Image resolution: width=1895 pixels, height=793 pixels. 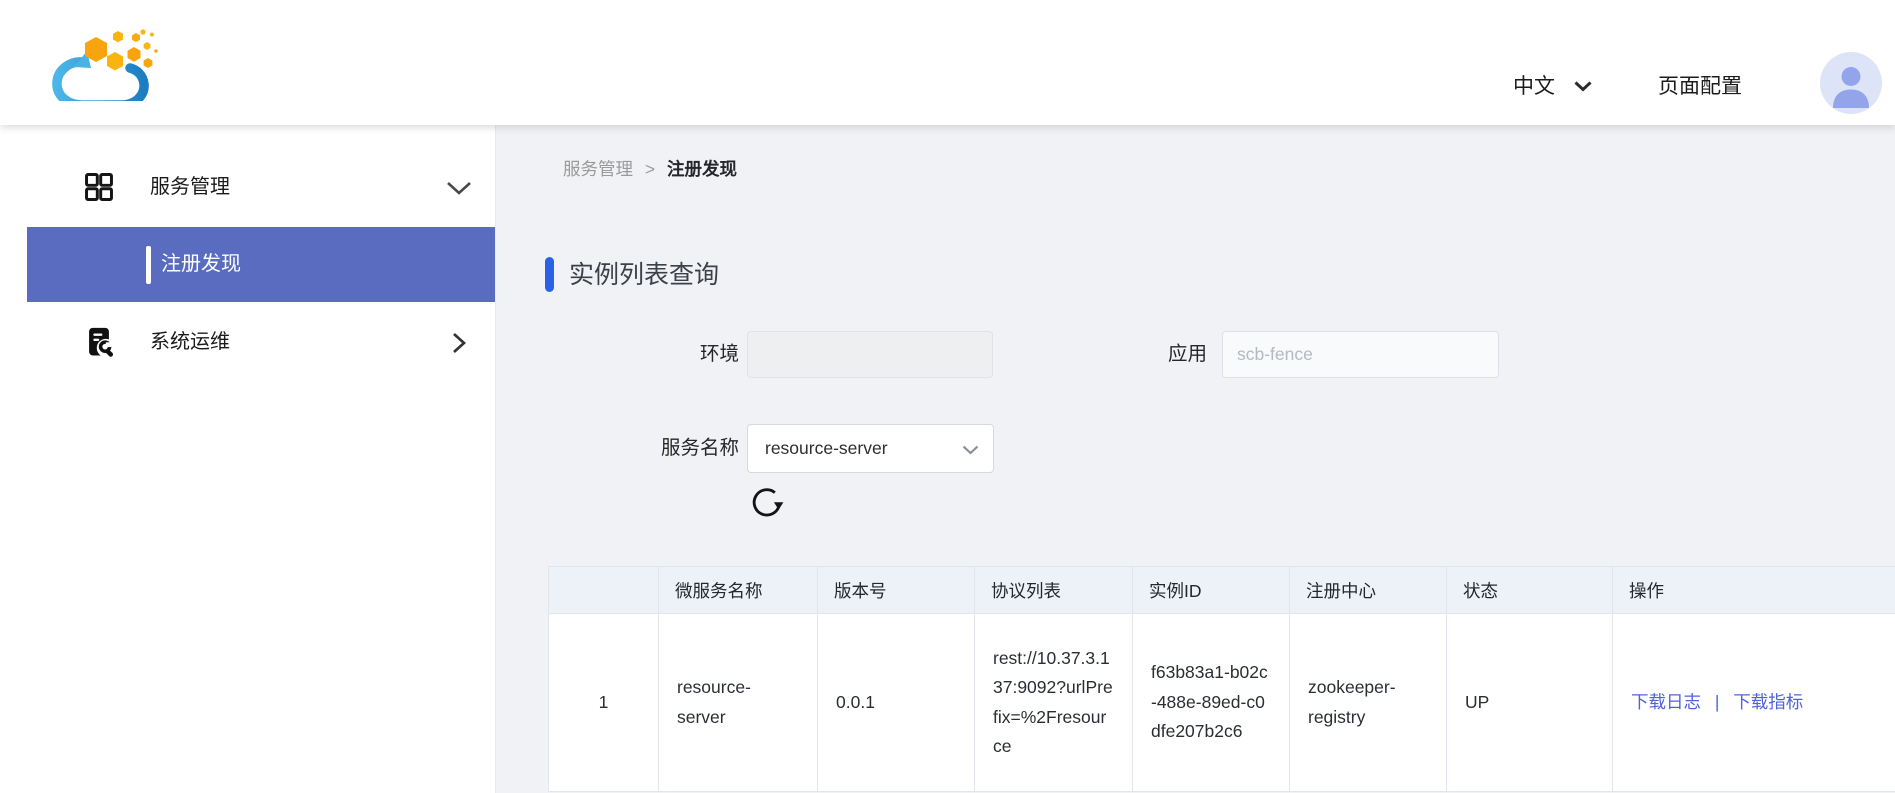 I want to click on col-header-actions: 操作, so click(x=1753, y=590).